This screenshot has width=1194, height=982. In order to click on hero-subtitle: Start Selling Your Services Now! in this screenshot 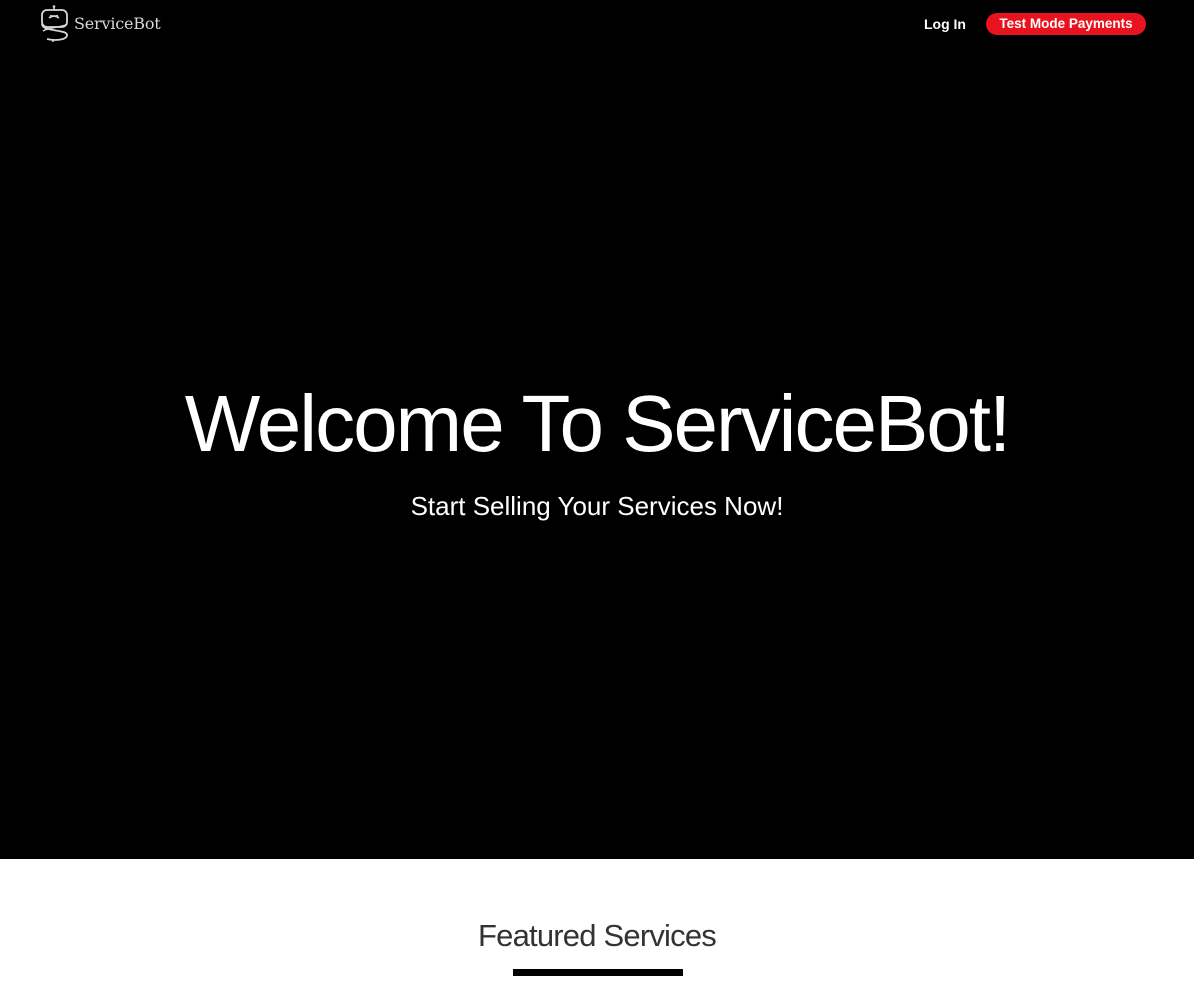, I will do `click(597, 506)`.